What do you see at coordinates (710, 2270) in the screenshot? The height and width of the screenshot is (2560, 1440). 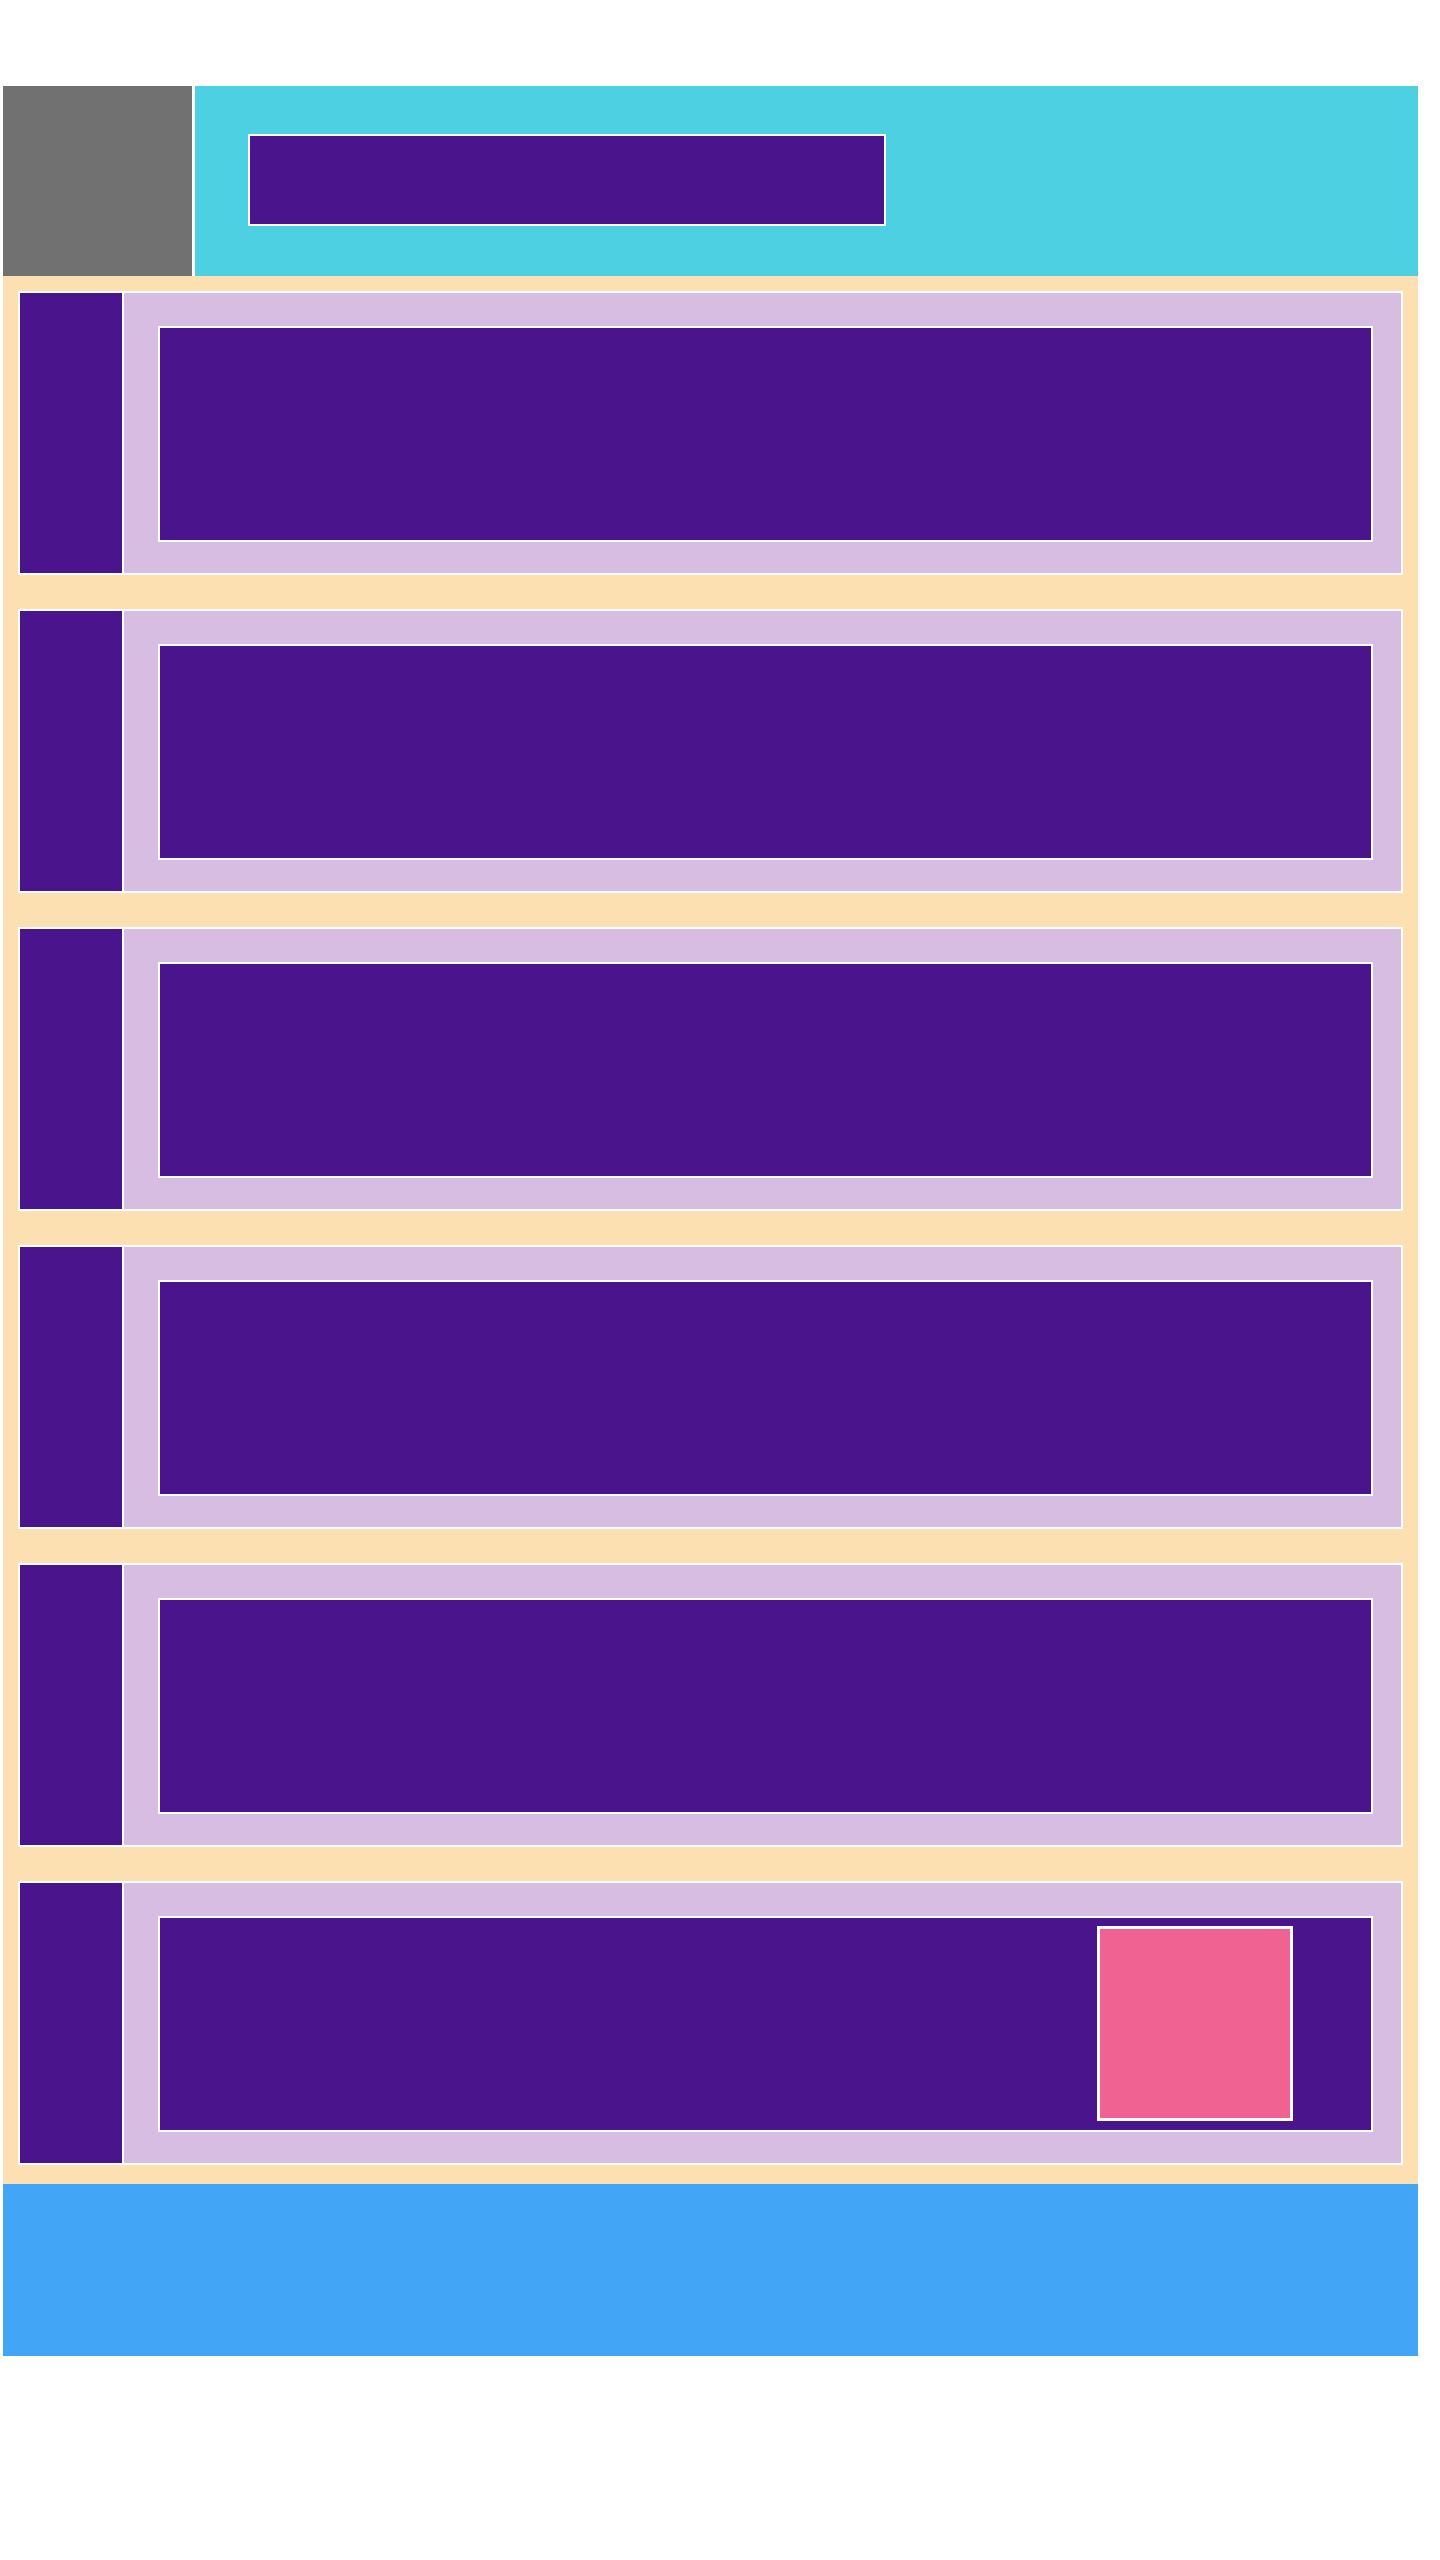 I see `footer` at bounding box center [710, 2270].